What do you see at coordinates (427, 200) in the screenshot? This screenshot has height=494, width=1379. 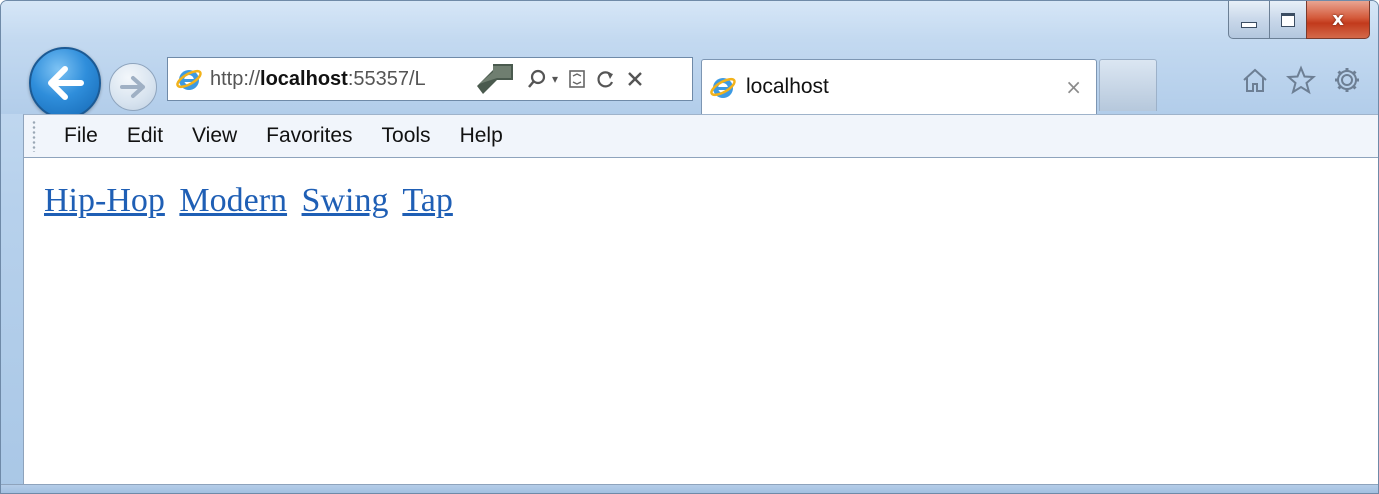 I see `link-tap: Tap` at bounding box center [427, 200].